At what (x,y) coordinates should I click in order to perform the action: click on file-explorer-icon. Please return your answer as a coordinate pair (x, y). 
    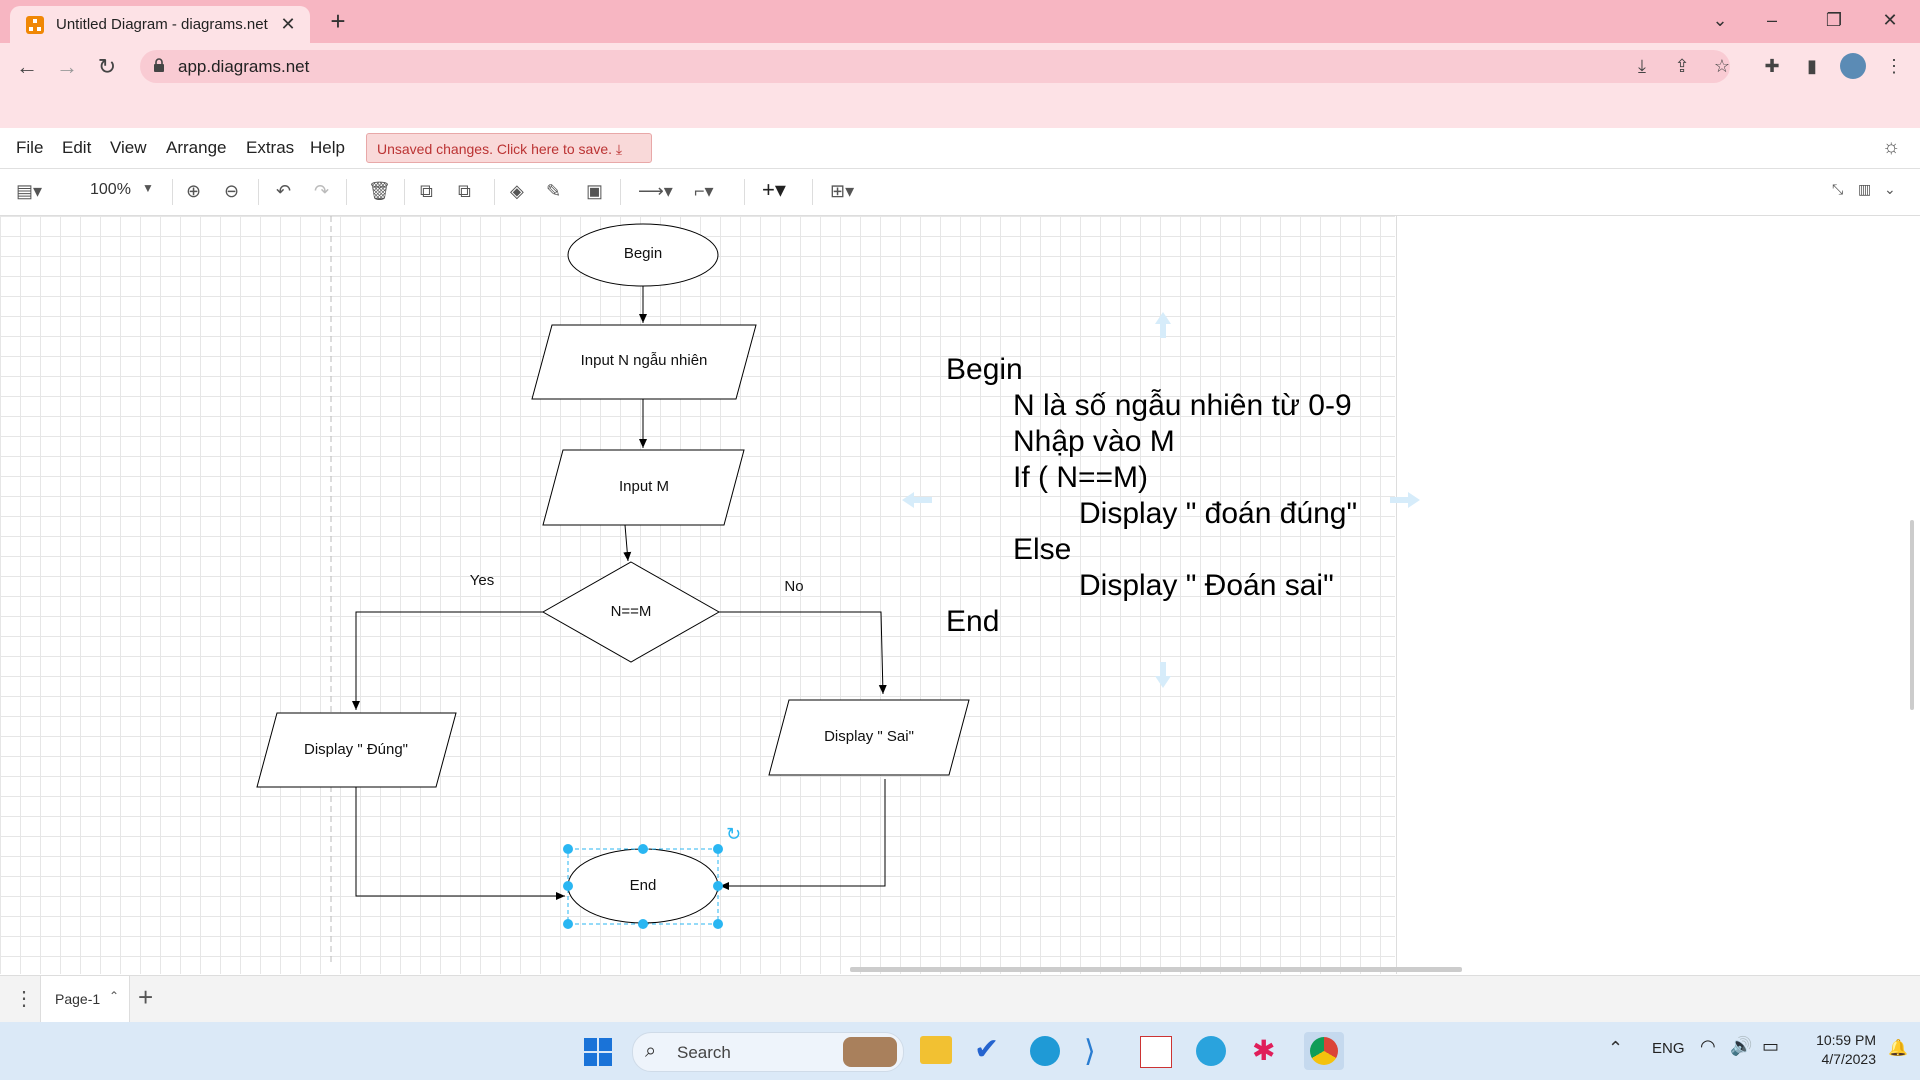
    Looking at the image, I should click on (936, 1050).